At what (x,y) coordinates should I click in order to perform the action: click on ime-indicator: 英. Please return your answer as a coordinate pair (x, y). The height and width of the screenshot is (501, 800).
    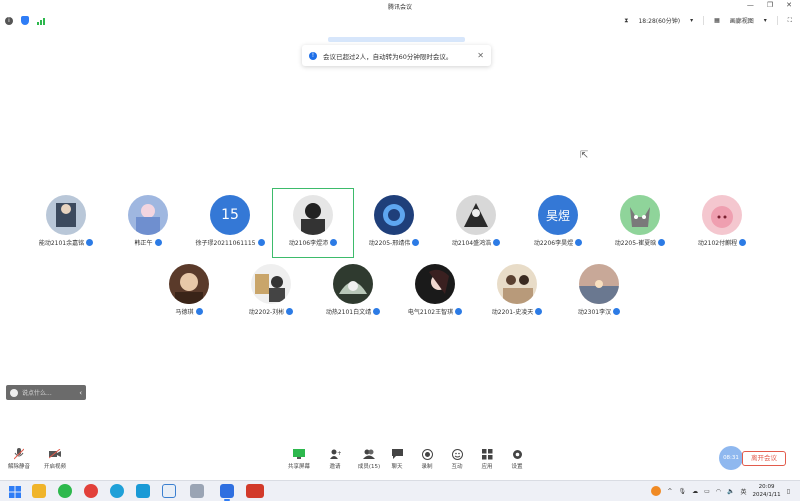
    Looking at the image, I should click on (743, 491).